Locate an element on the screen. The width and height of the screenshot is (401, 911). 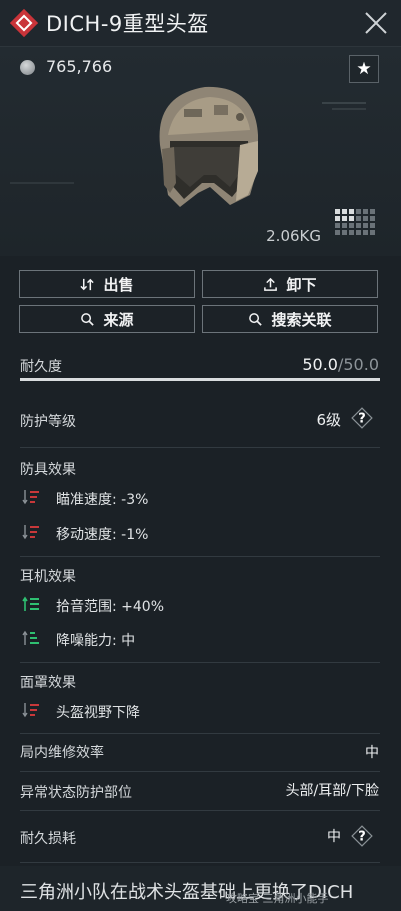
durability-value: 50.0/50.0 is located at coordinates (340, 364).